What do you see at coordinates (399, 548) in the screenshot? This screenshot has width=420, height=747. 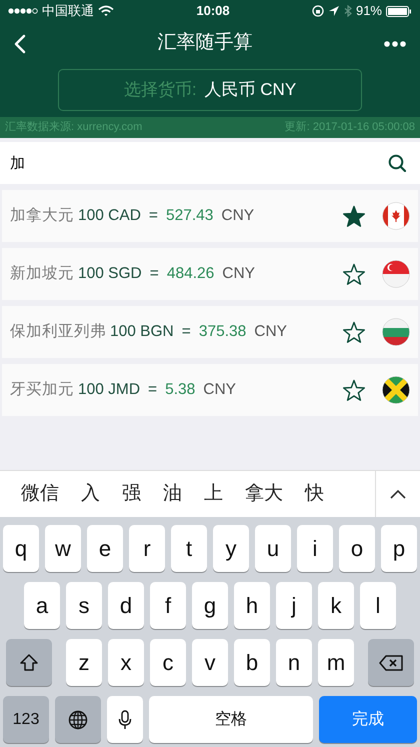 I see `key: p` at bounding box center [399, 548].